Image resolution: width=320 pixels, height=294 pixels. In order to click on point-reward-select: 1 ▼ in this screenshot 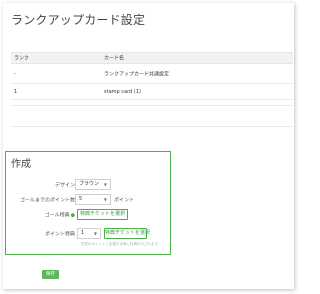, I will do `click(89, 233)`.